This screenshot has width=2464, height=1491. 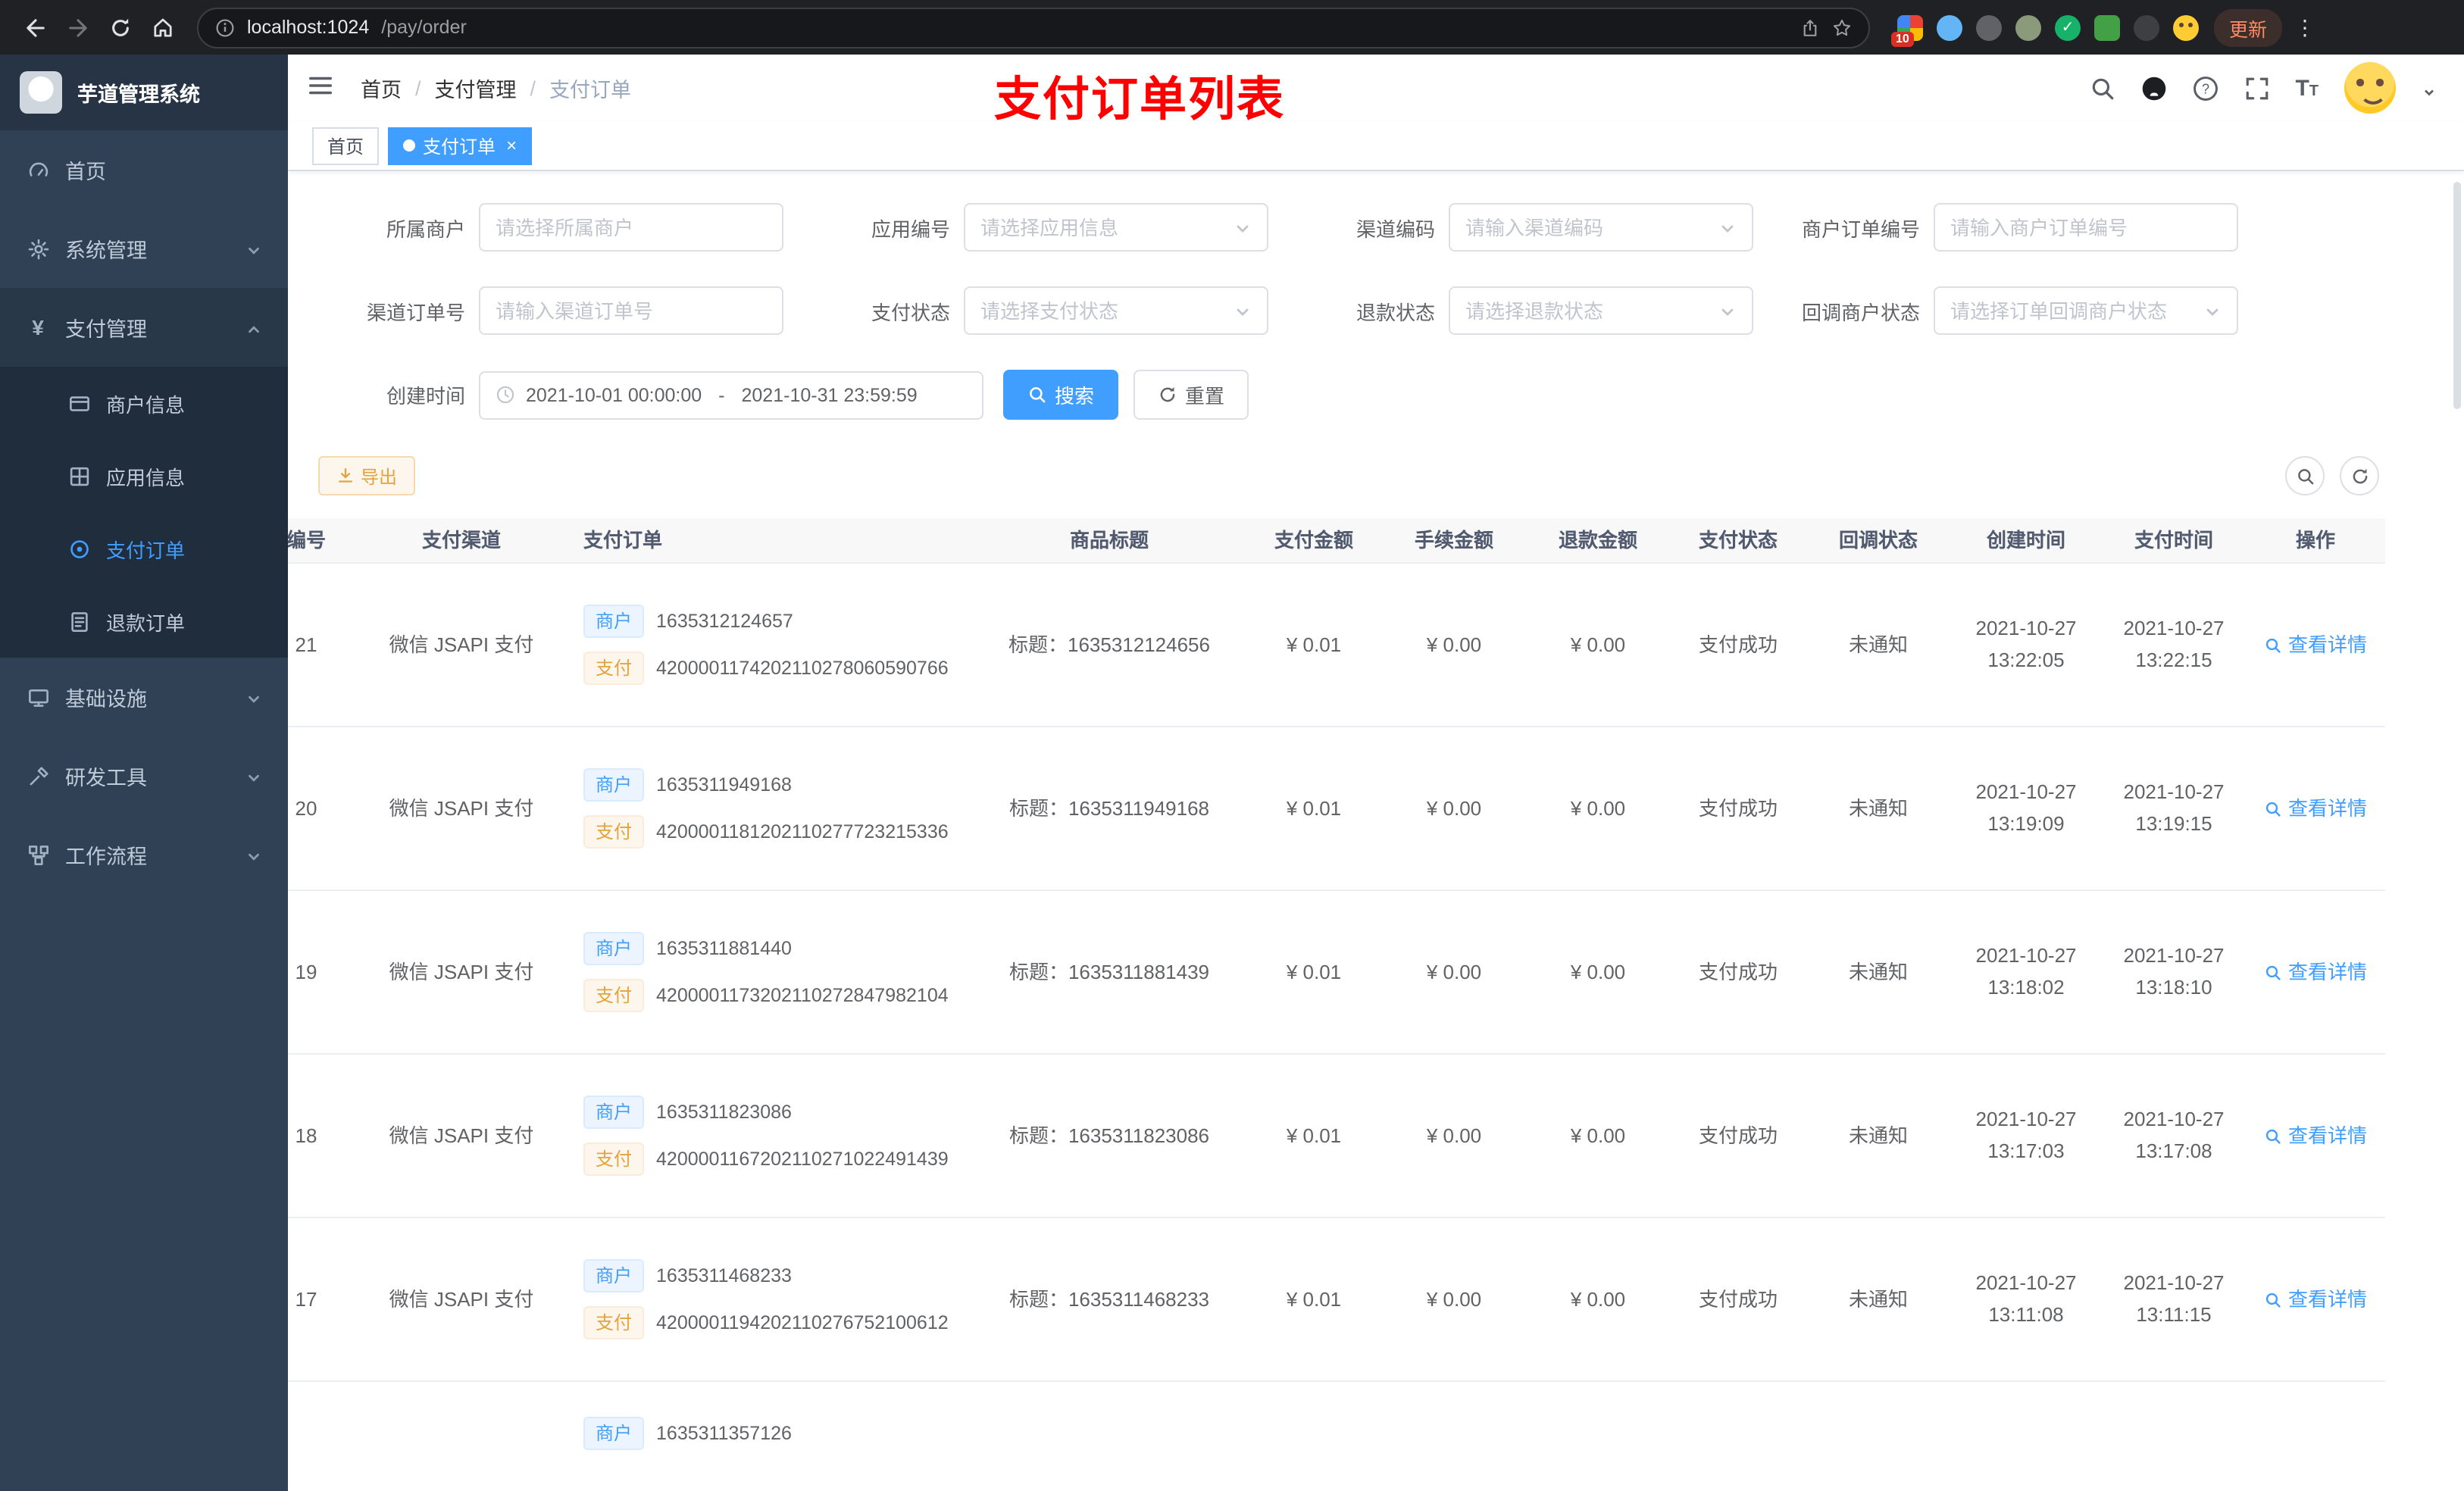 What do you see at coordinates (2186, 27) in the screenshot?
I see `extension-emoji-icon` at bounding box center [2186, 27].